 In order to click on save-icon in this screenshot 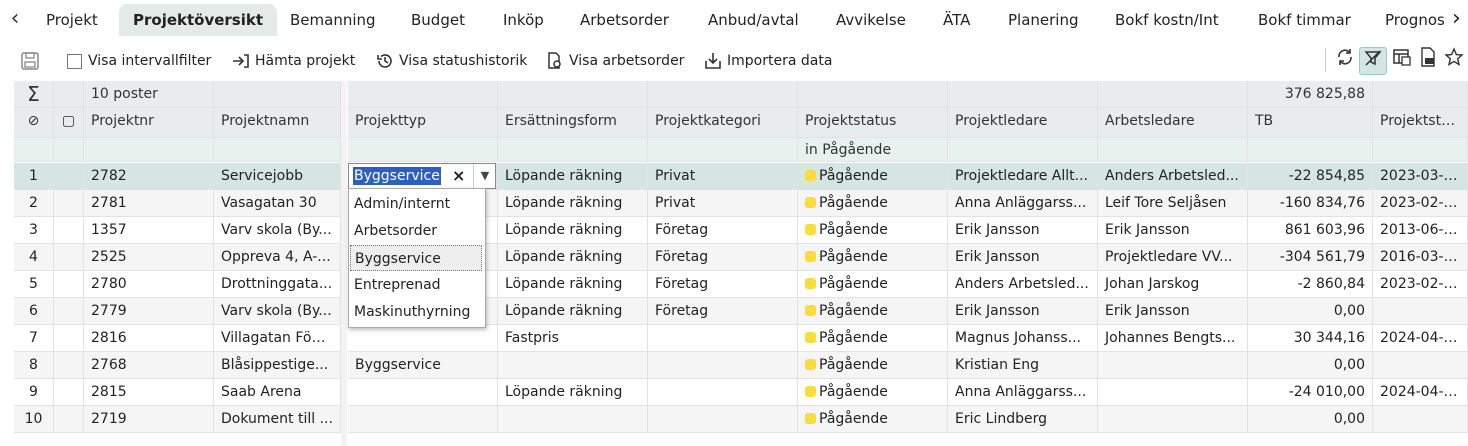, I will do `click(32, 61)`.